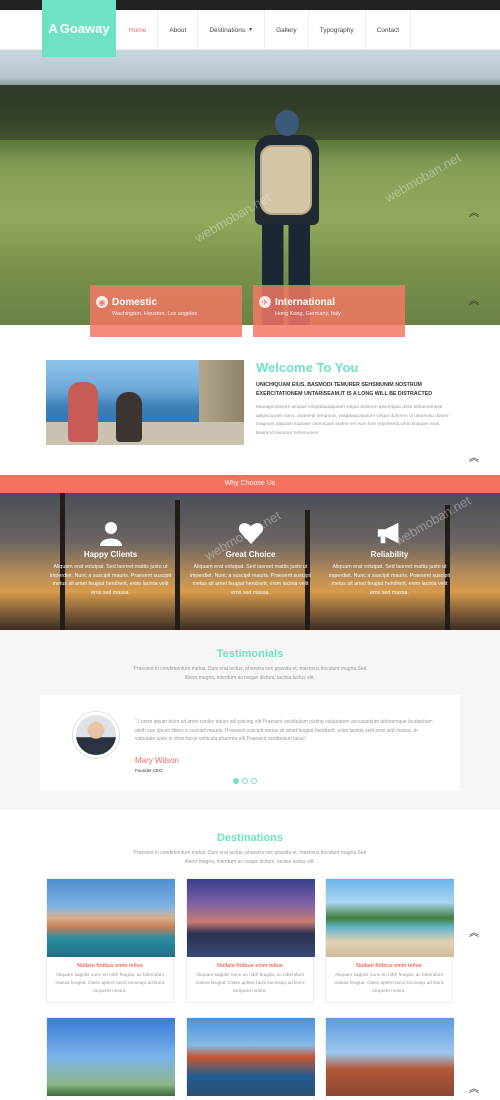 Image resolution: width=500 pixels, height=1100 pixels. I want to click on tile-title: Domestic, so click(135, 302).